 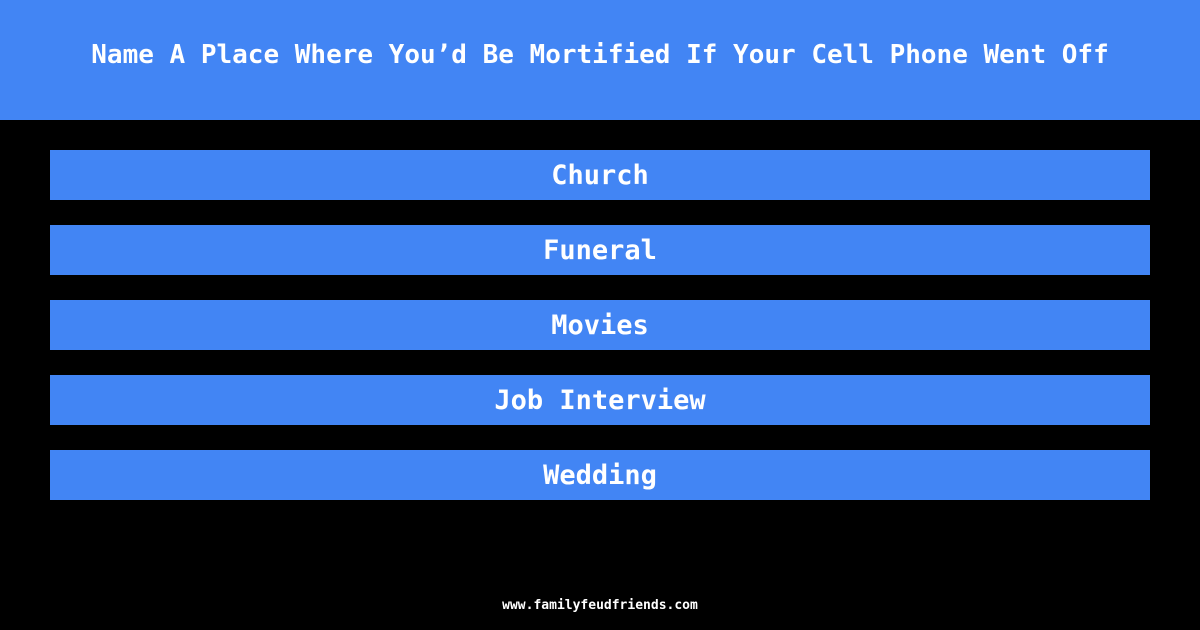 I want to click on answer-label: Job Interview, so click(x=600, y=400).